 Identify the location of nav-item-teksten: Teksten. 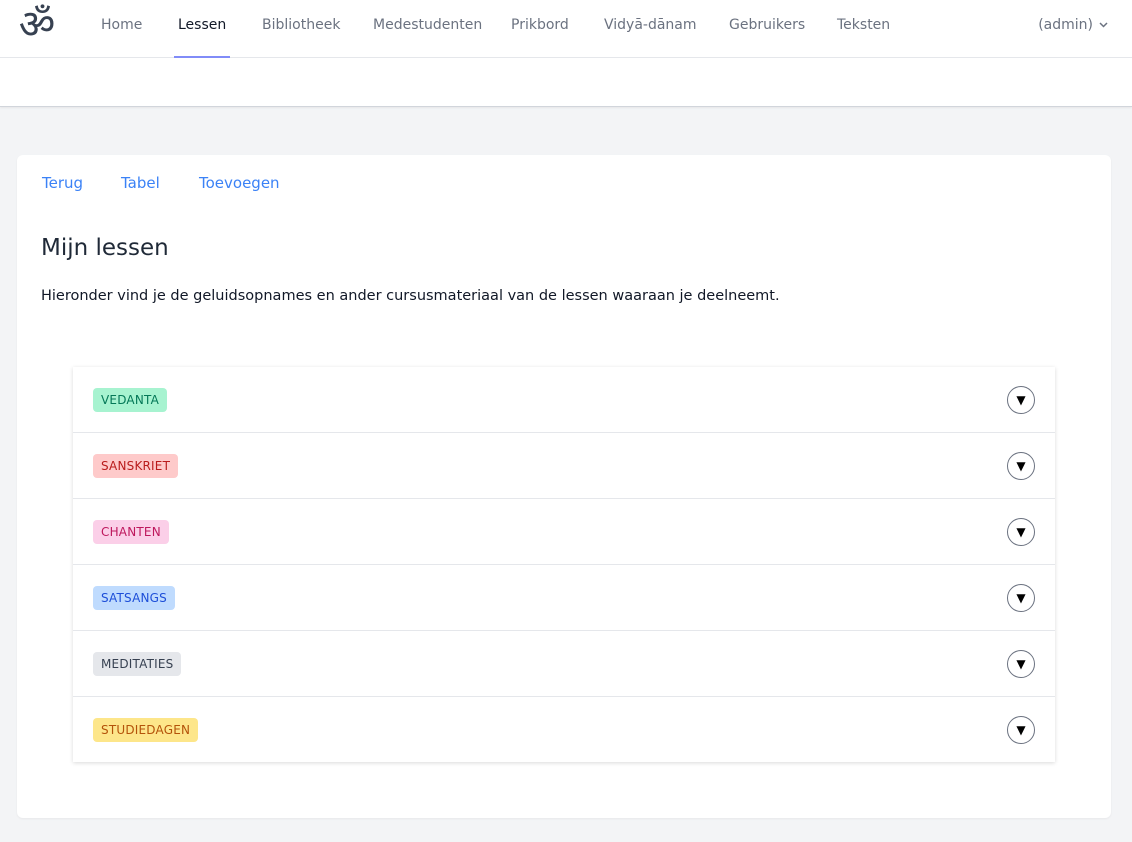
(863, 28).